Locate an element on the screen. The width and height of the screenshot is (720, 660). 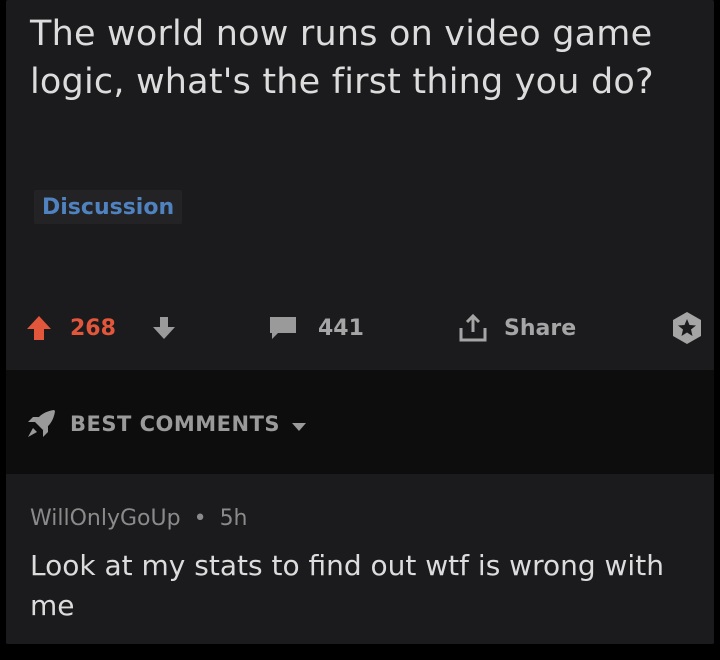
award-button is located at coordinates (687, 328).